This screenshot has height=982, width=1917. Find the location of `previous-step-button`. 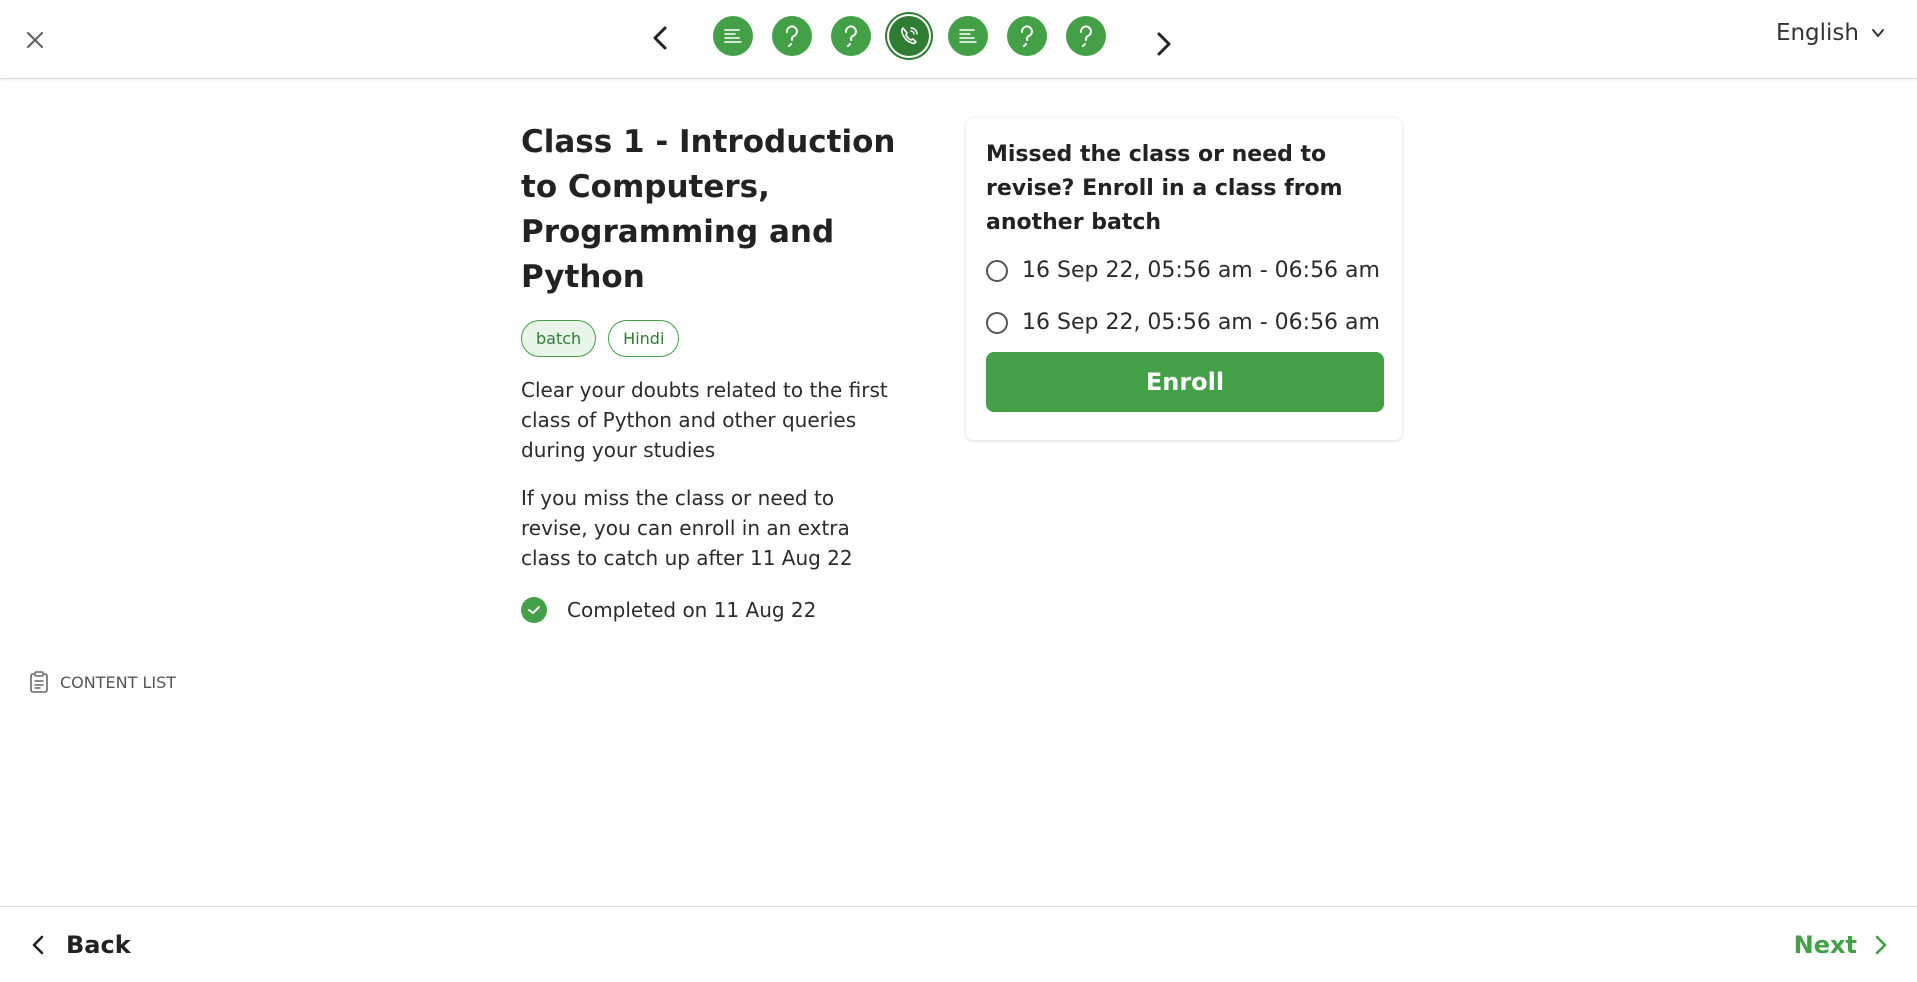

previous-step-button is located at coordinates (660, 38).